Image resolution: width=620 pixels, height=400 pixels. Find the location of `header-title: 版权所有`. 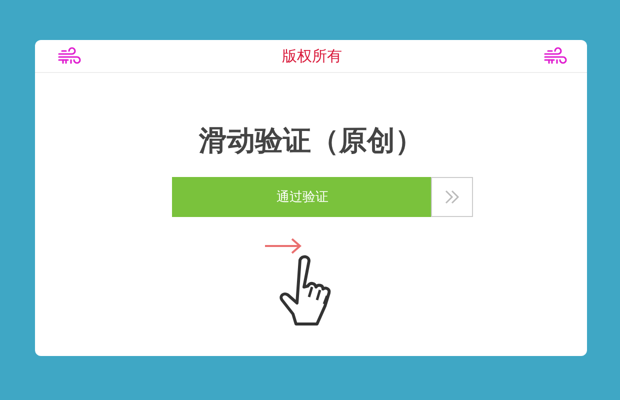

header-title: 版权所有 is located at coordinates (312, 56).